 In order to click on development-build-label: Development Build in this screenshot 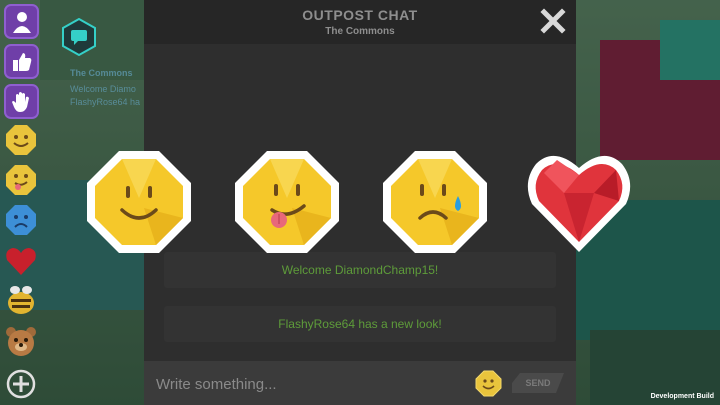, I will do `click(682, 396)`.